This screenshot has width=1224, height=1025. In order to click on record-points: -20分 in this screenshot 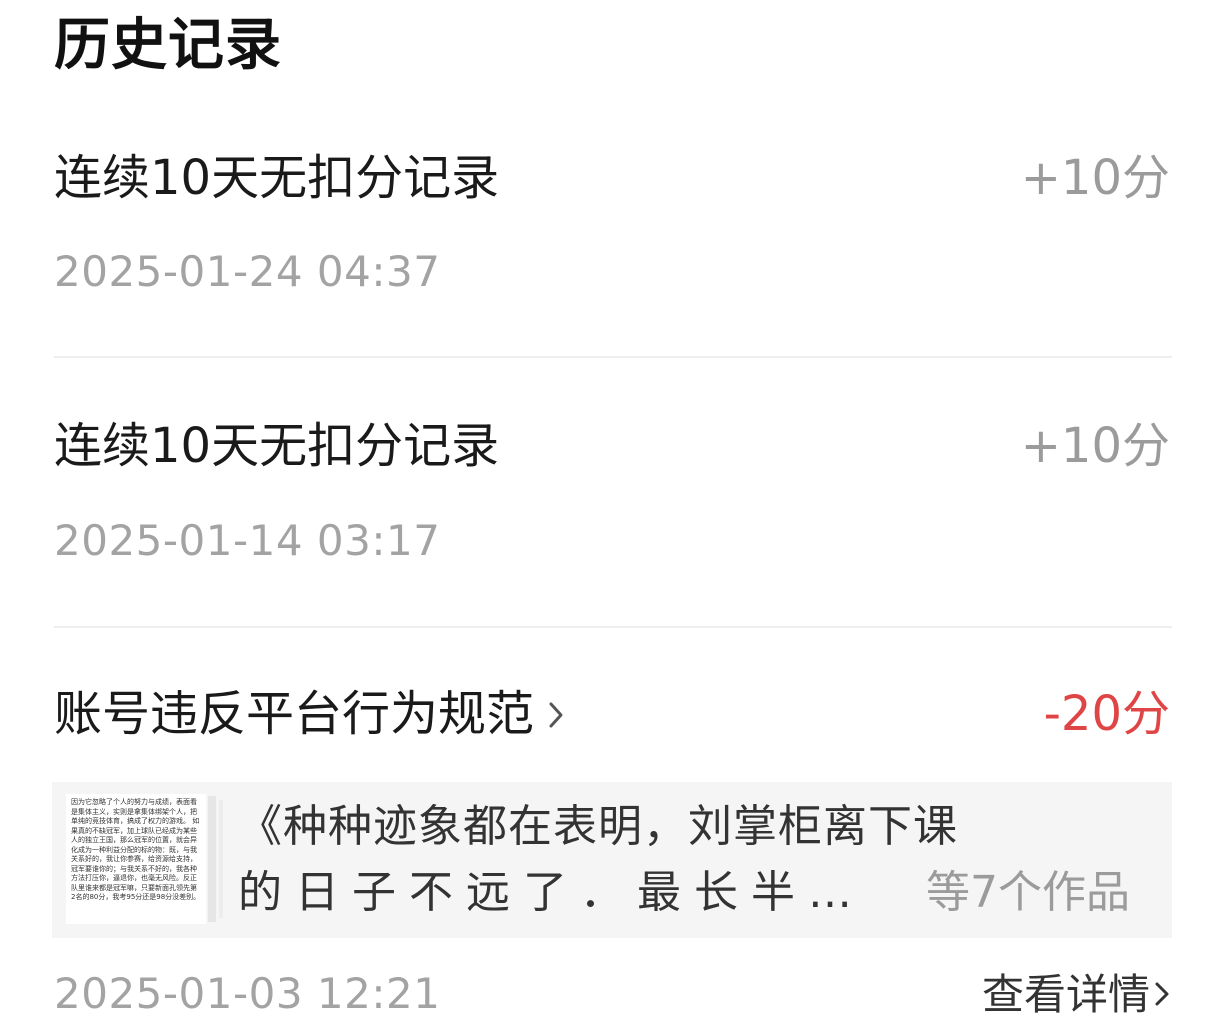, I will do `click(1106, 714)`.